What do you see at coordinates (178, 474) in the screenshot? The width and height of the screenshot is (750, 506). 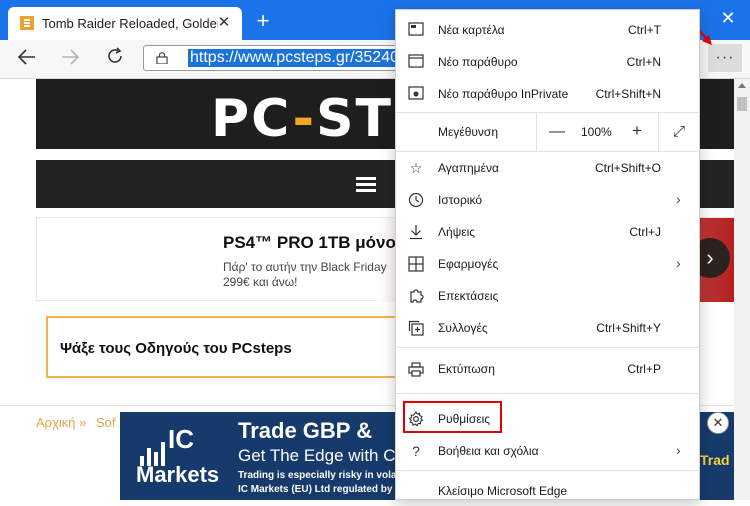 I see `ad-logo-markets: Markets` at bounding box center [178, 474].